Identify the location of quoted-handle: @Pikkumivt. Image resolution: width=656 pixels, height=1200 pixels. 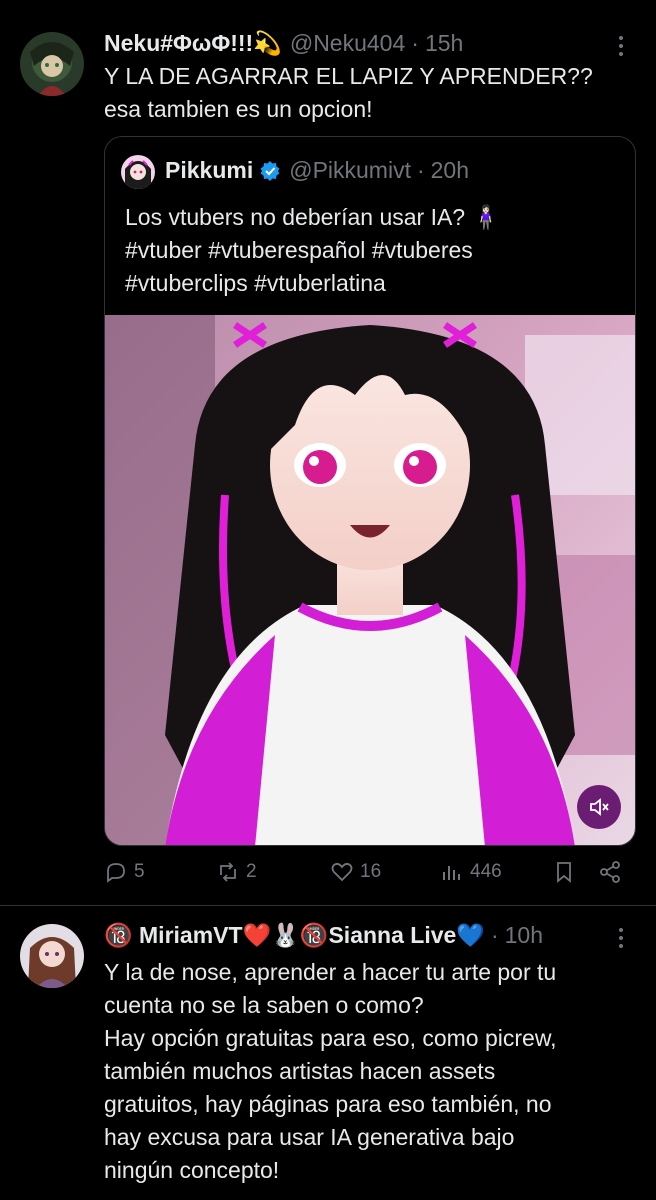
(350, 170).